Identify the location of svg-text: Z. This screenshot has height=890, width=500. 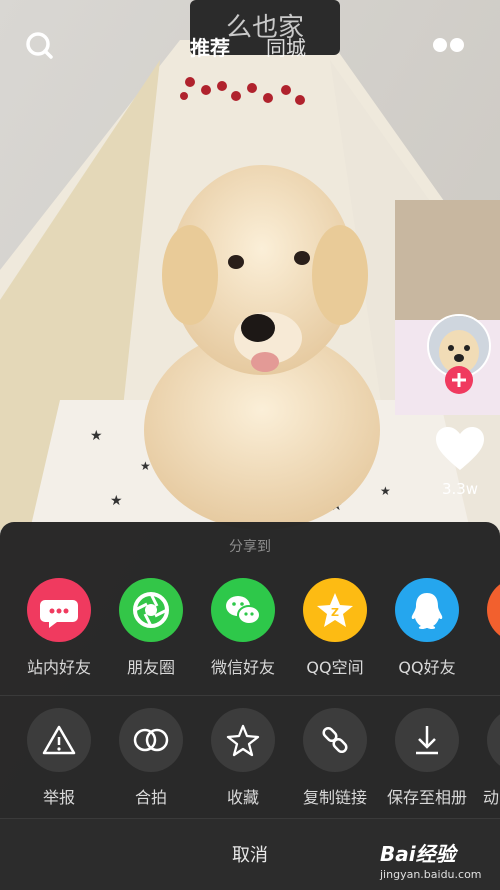
(335, 612).